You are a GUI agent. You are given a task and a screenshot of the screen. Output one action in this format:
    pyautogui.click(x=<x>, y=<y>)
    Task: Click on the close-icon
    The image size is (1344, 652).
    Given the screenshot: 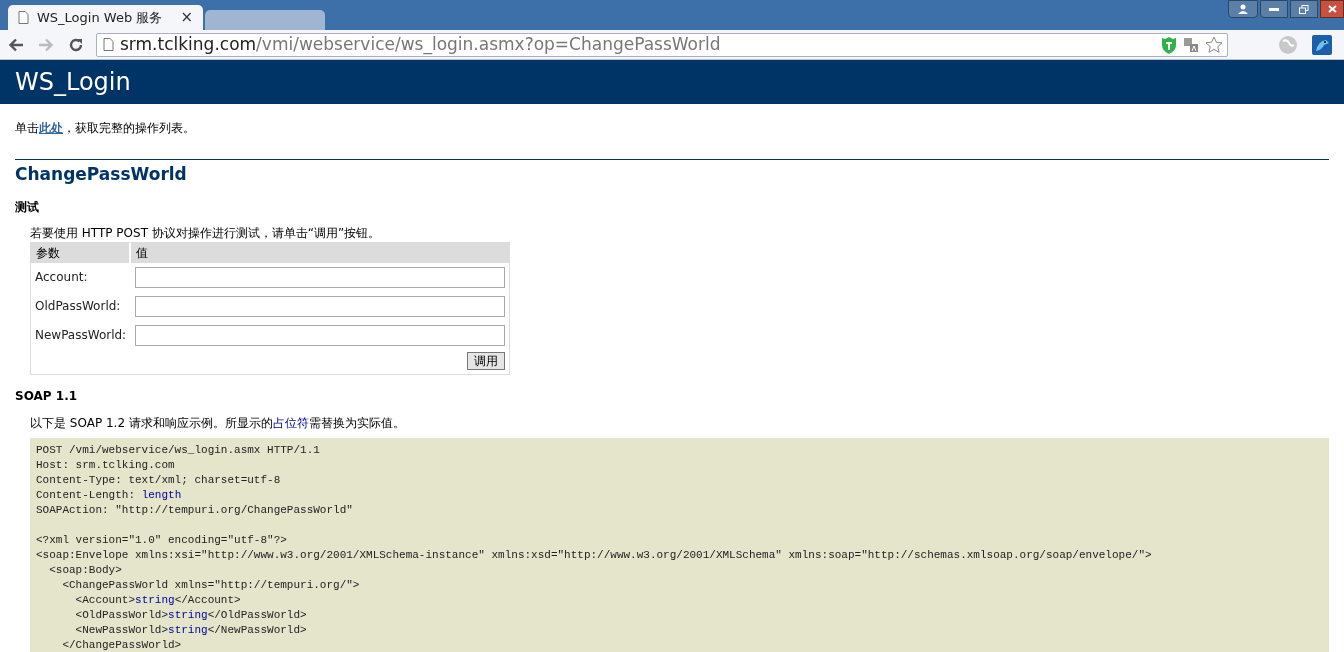 What is the action you would take?
    pyautogui.click(x=1332, y=9)
    